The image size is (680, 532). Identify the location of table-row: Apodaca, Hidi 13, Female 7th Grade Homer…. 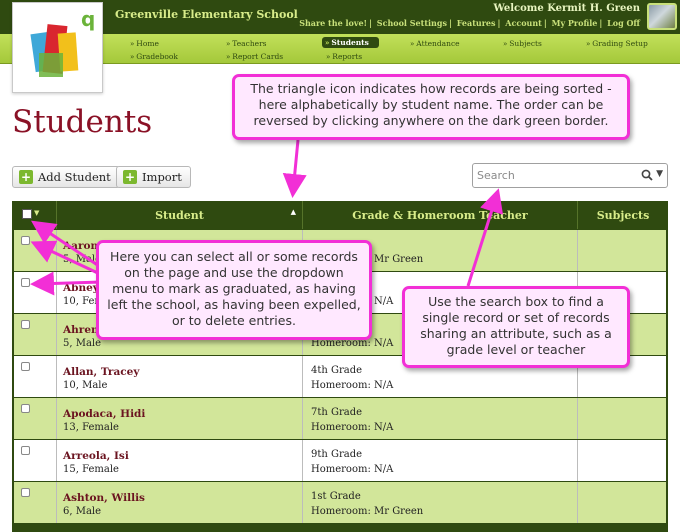
(340, 418).